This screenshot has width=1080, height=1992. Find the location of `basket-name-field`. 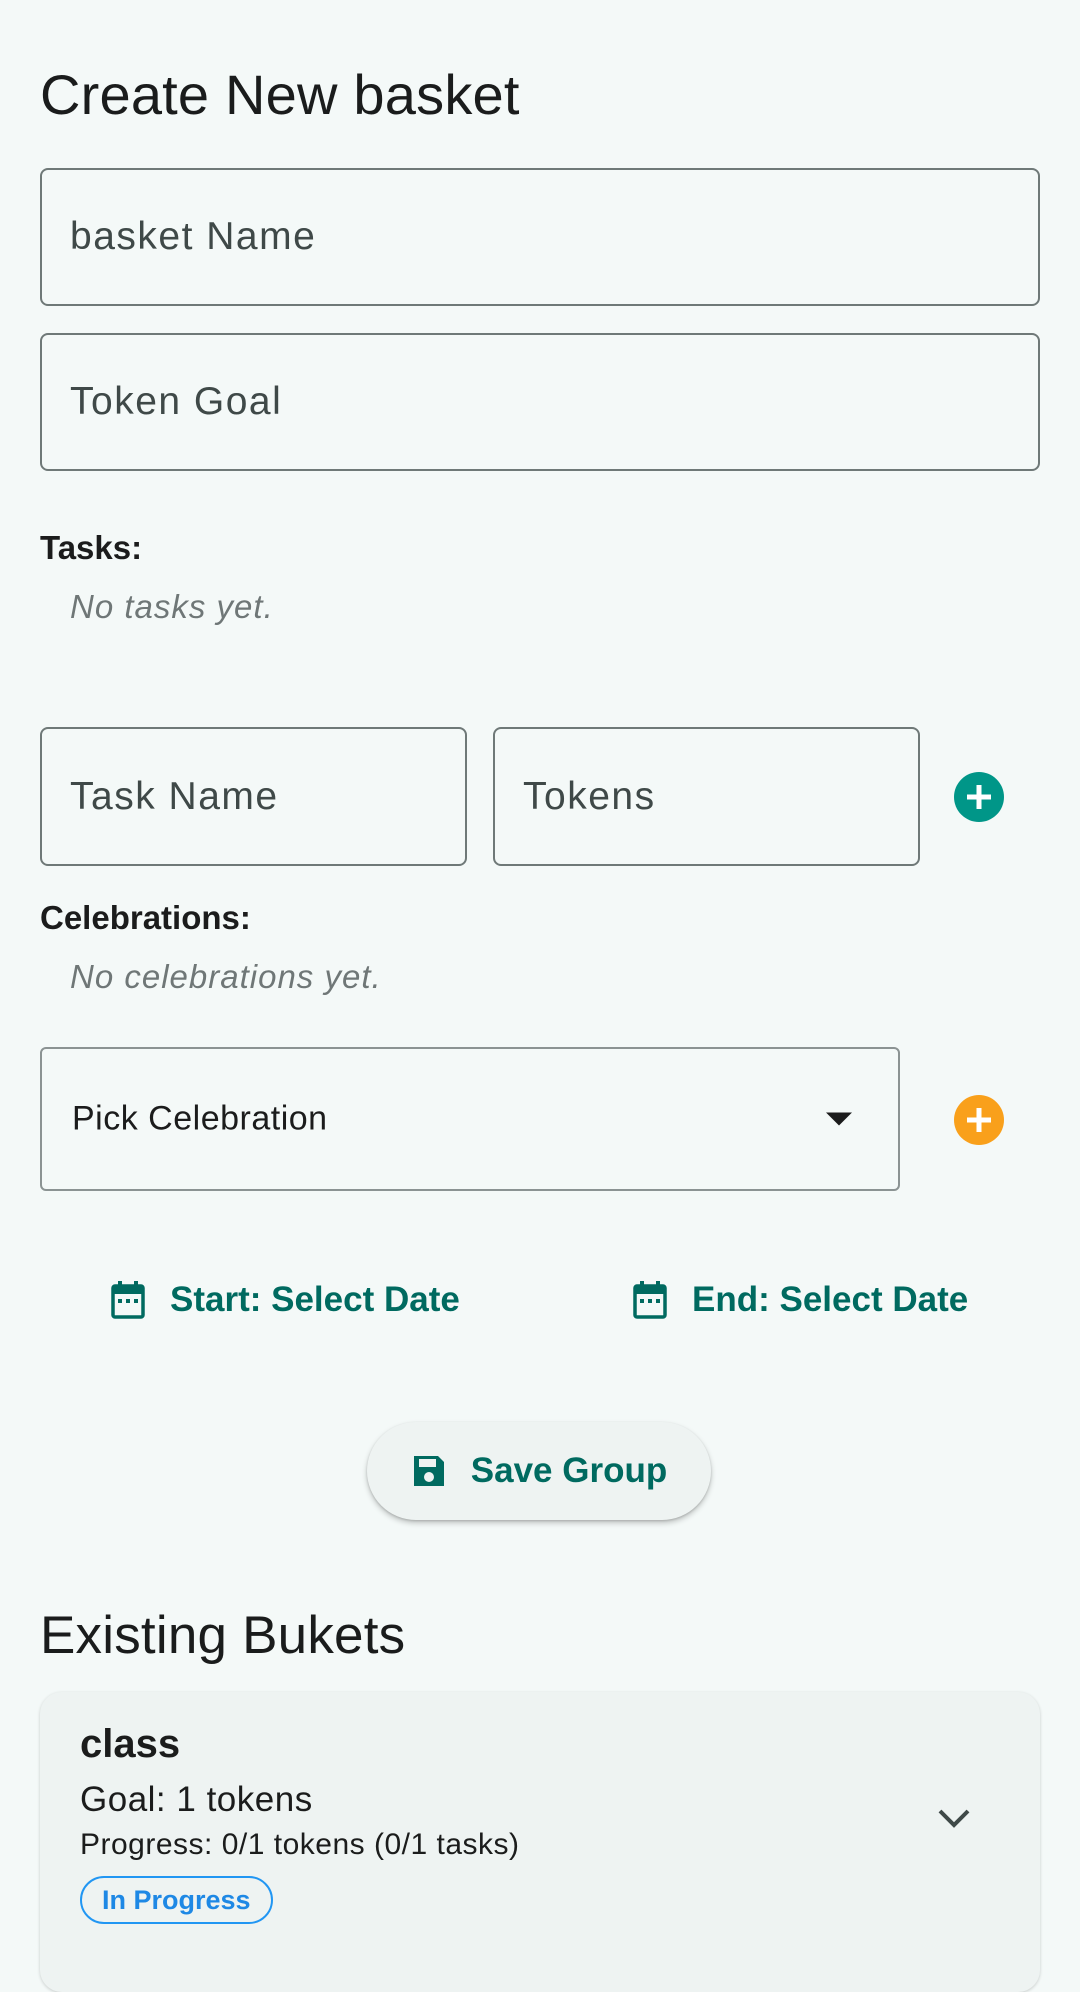

basket-name-field is located at coordinates (540, 237).